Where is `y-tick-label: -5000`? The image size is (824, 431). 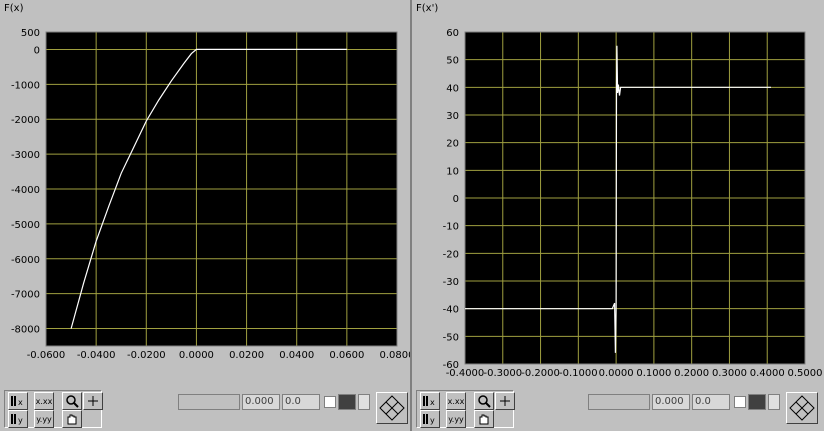
y-tick-label: -5000 is located at coordinates (25, 225).